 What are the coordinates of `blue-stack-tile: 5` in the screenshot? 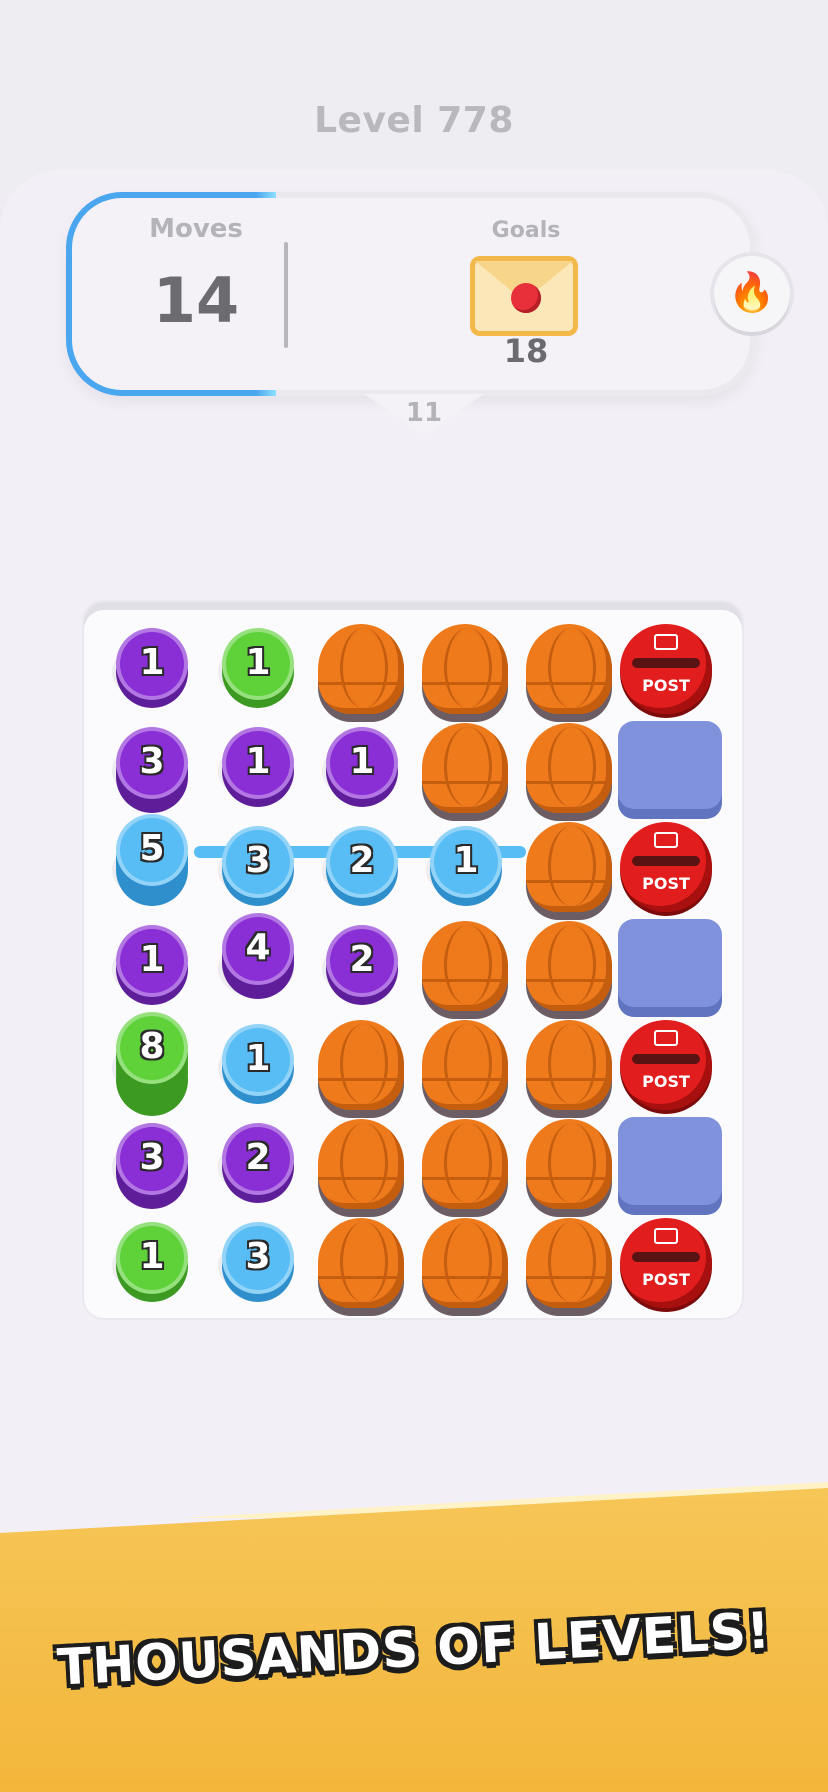 It's located at (150, 865).